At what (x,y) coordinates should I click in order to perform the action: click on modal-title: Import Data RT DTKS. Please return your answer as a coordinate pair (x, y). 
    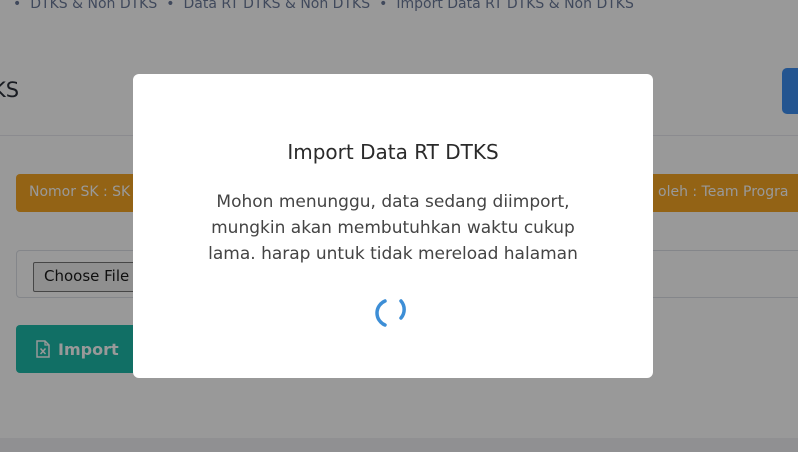
    Looking at the image, I should click on (393, 152).